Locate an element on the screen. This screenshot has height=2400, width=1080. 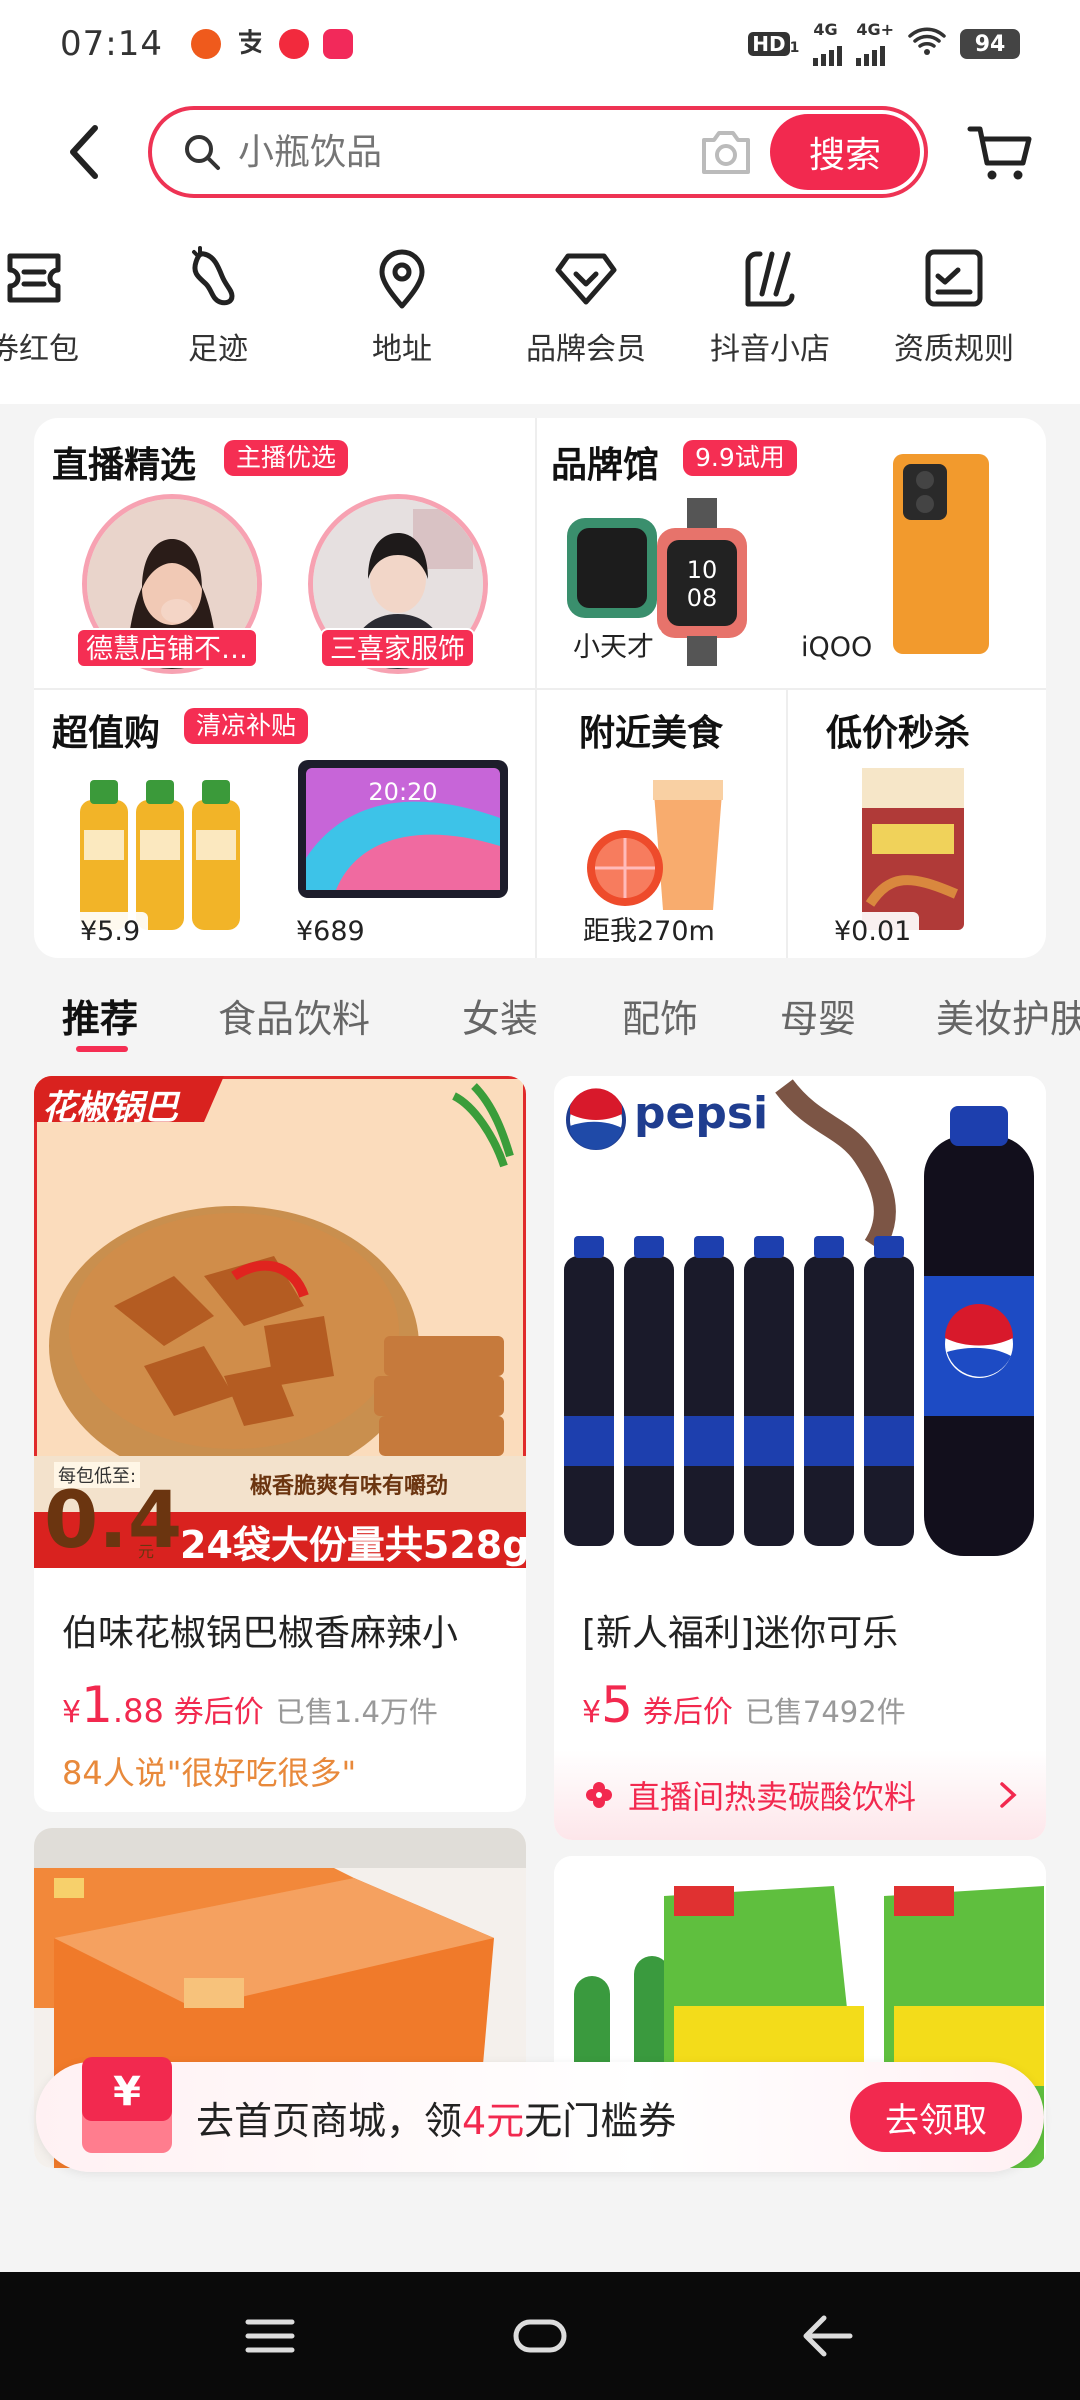
product-banner-text: 花椒锅巴 is located at coordinates (110, 1108).